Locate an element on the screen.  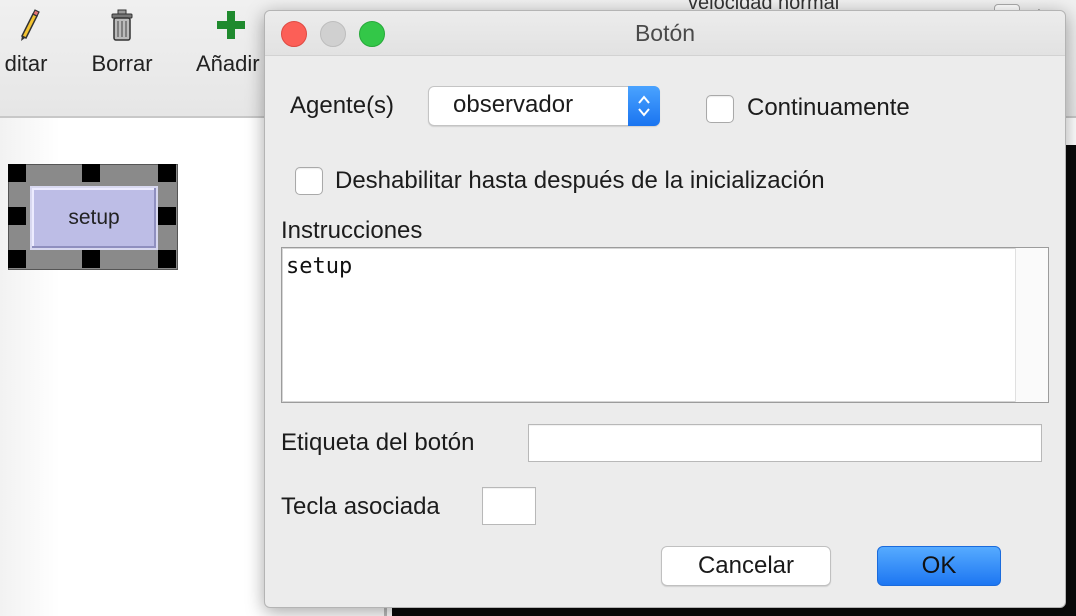
agents-select: observador is located at coordinates (544, 106).